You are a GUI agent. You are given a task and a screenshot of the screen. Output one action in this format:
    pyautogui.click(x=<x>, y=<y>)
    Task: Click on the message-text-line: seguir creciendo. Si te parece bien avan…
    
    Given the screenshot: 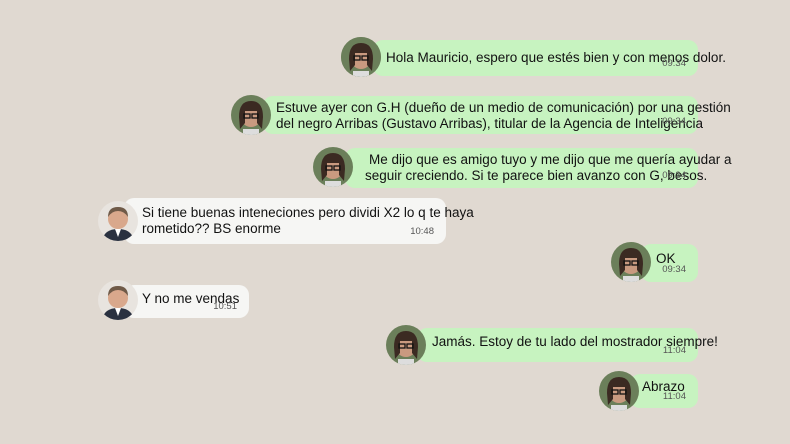 What is the action you would take?
    pyautogui.click(x=536, y=175)
    